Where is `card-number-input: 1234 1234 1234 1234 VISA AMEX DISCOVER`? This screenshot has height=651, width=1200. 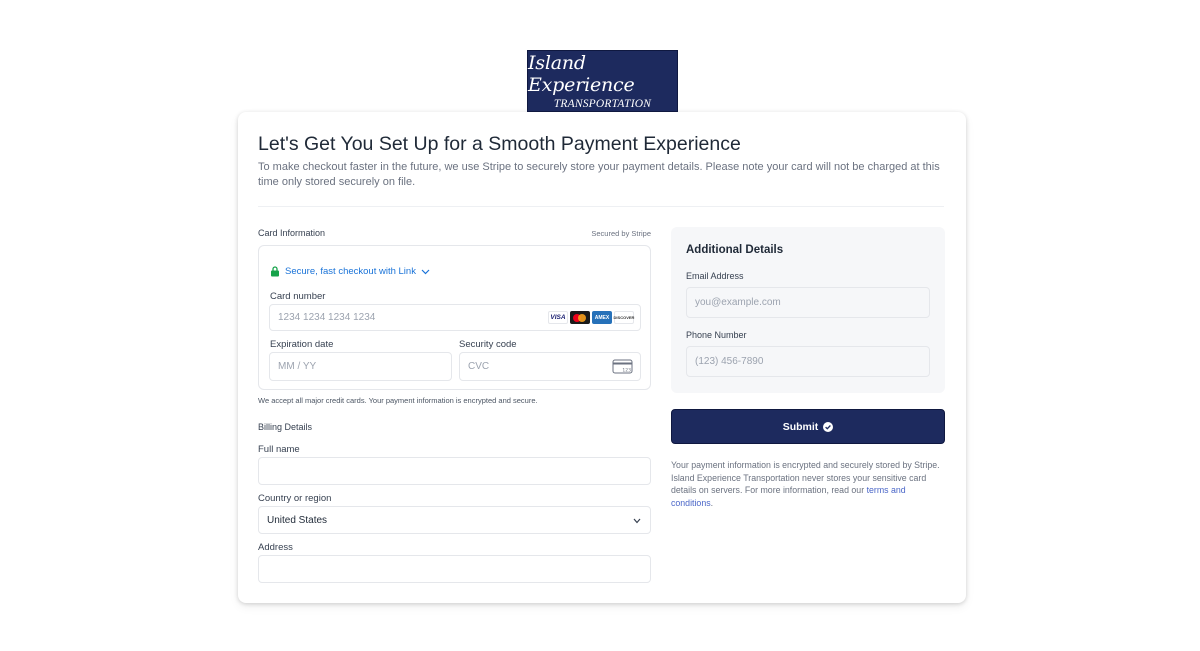
card-number-input: 1234 1234 1234 1234 VISA AMEX DISCOVER is located at coordinates (455, 317).